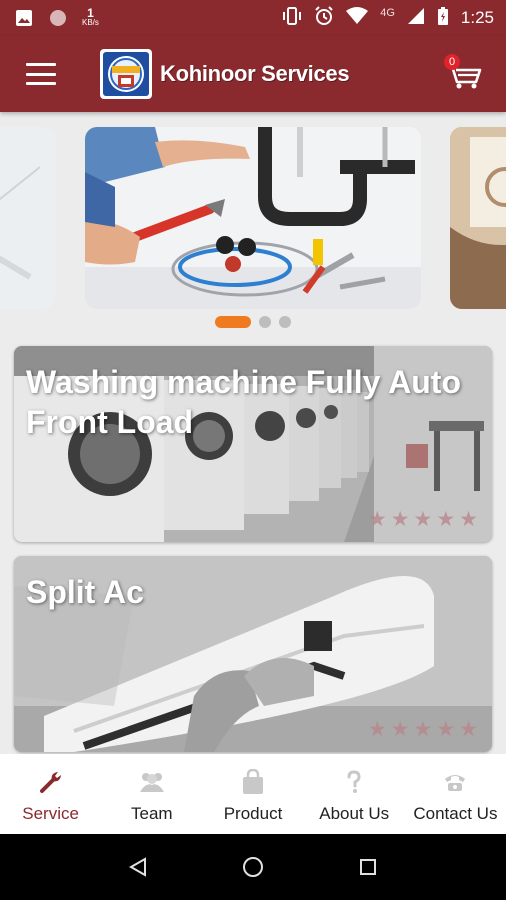 The height and width of the screenshot is (900, 506). I want to click on system-navigation-bar, so click(253, 867).